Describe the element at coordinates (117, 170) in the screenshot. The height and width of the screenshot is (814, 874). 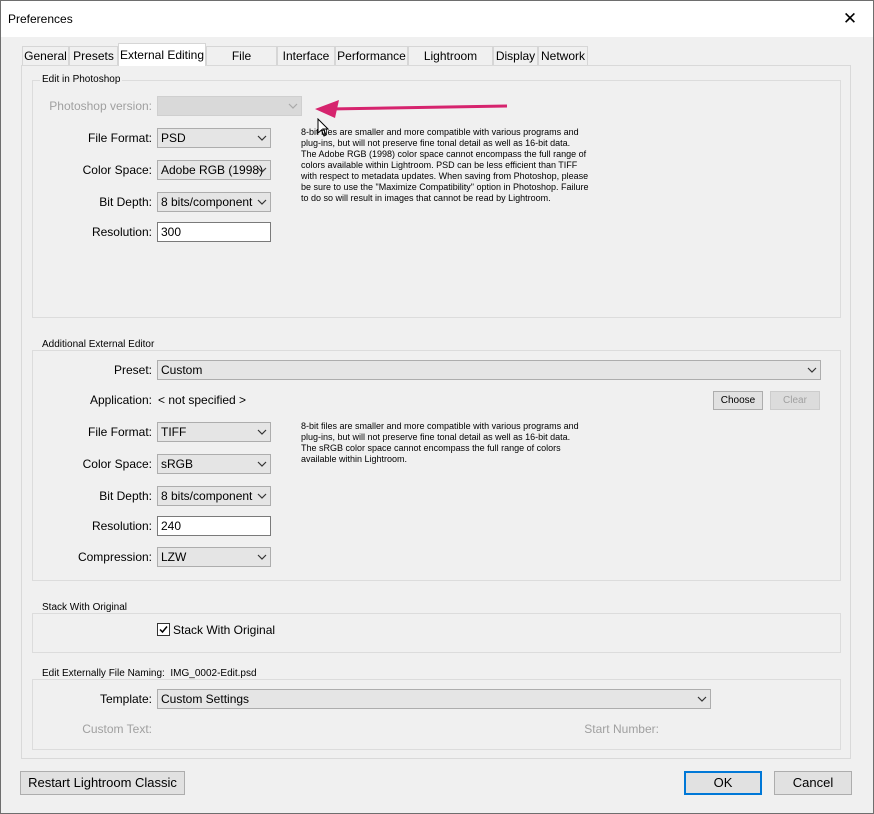
I see `photoshop-color-space-label: Color Space:` at that location.